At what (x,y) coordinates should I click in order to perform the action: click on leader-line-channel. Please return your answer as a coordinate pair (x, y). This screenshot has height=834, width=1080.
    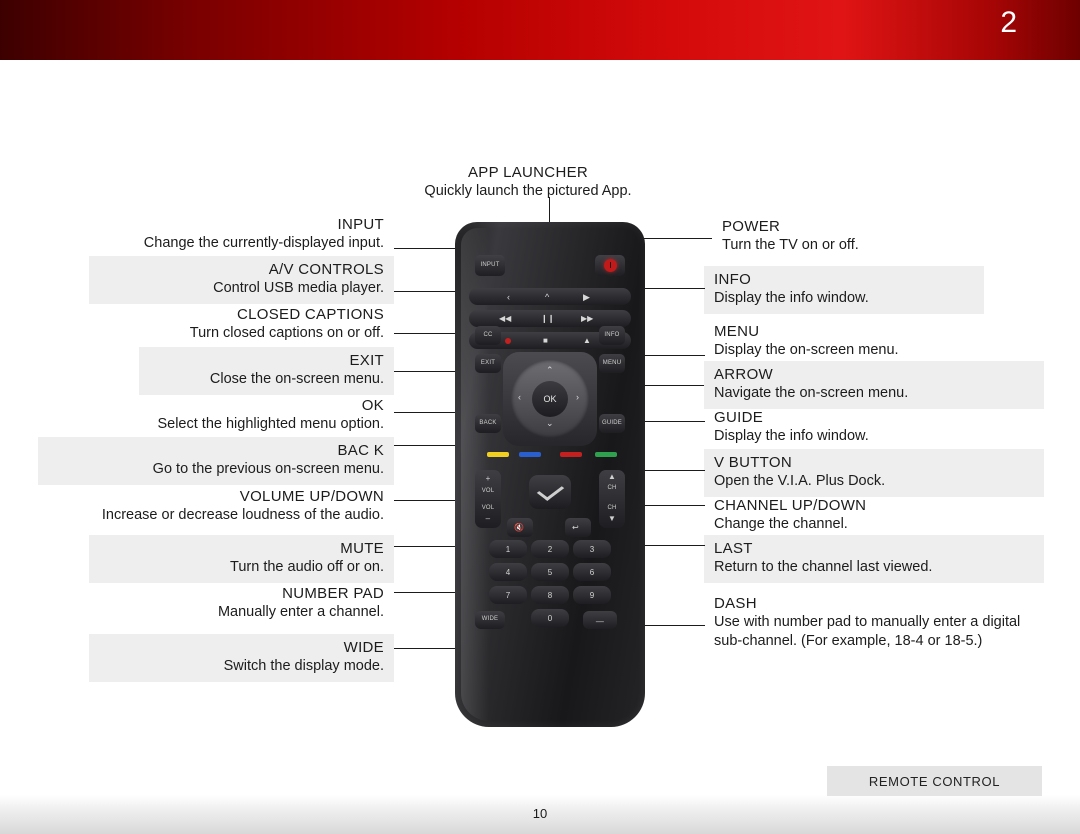
    Looking at the image, I should click on (672, 505).